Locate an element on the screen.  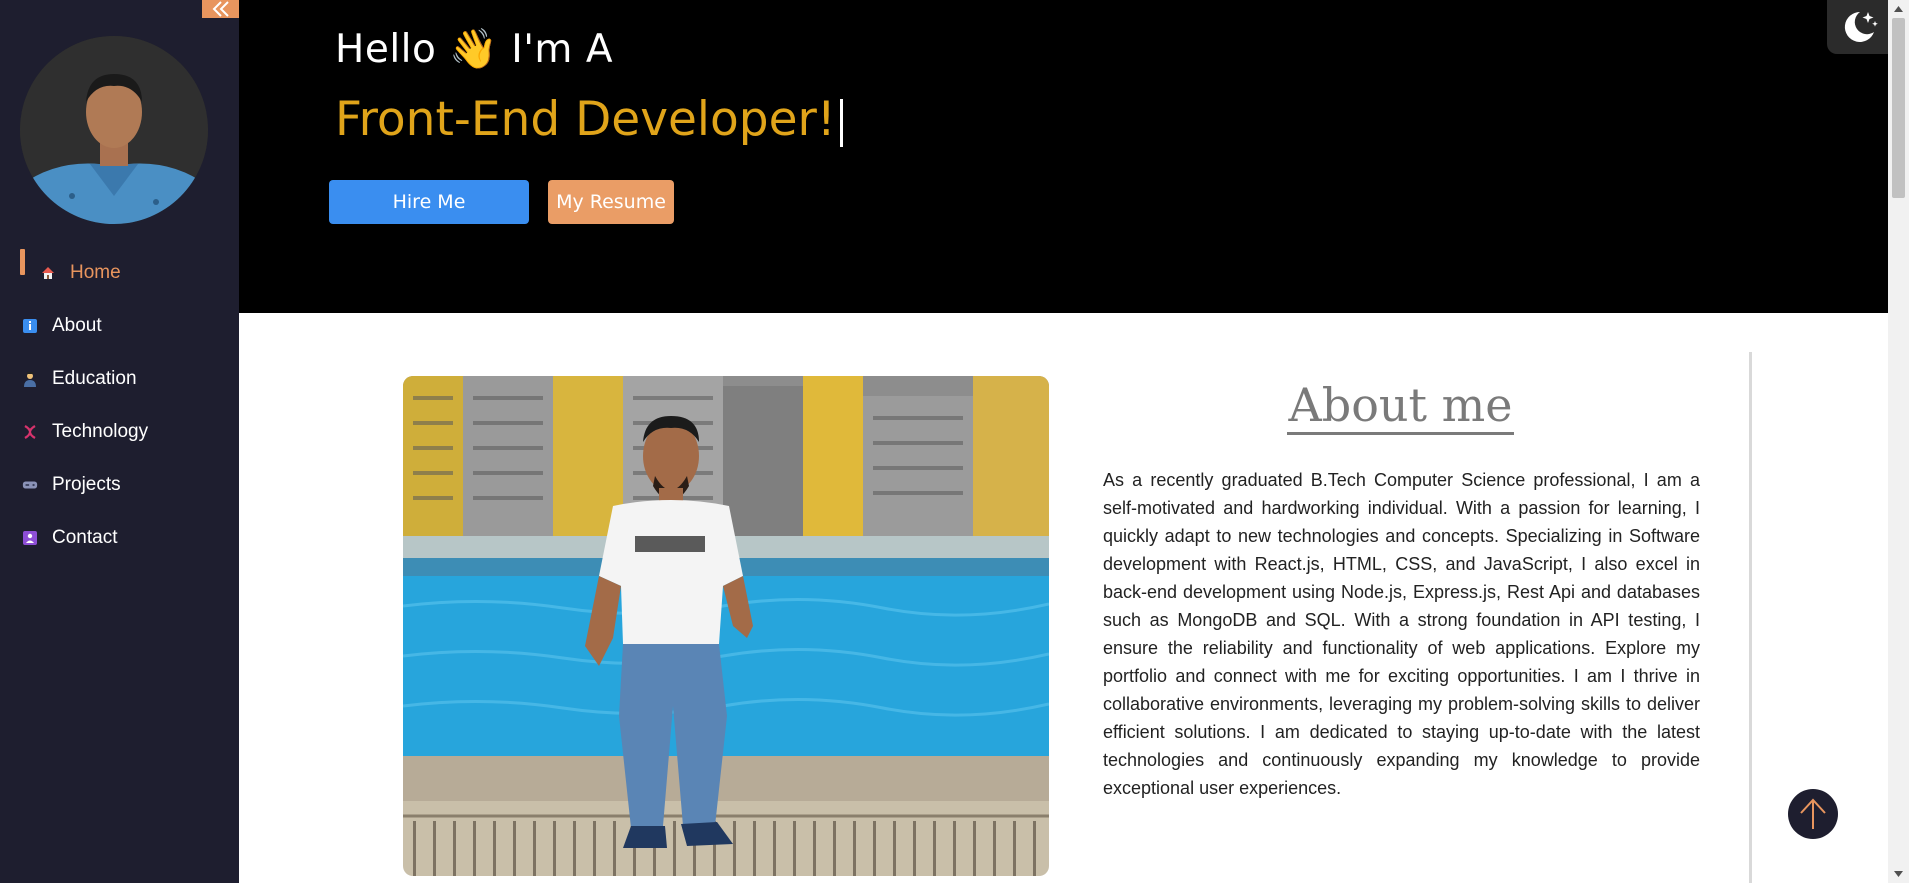
video-game-icon is located at coordinates (30, 485).